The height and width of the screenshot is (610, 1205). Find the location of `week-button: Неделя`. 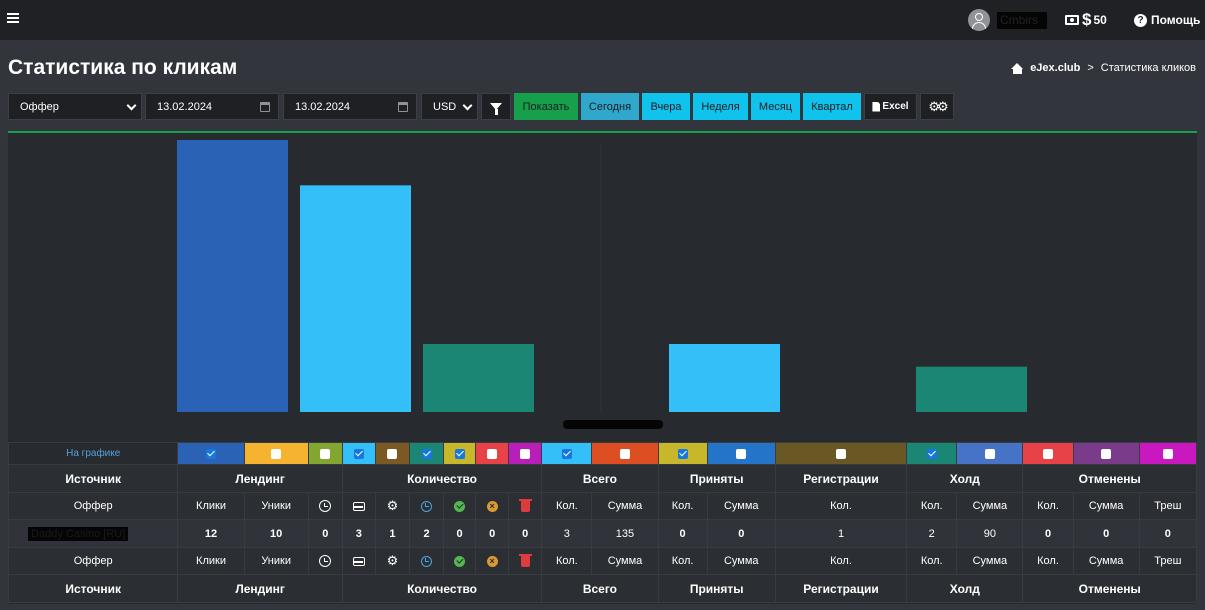

week-button: Неделя is located at coordinates (720, 106).